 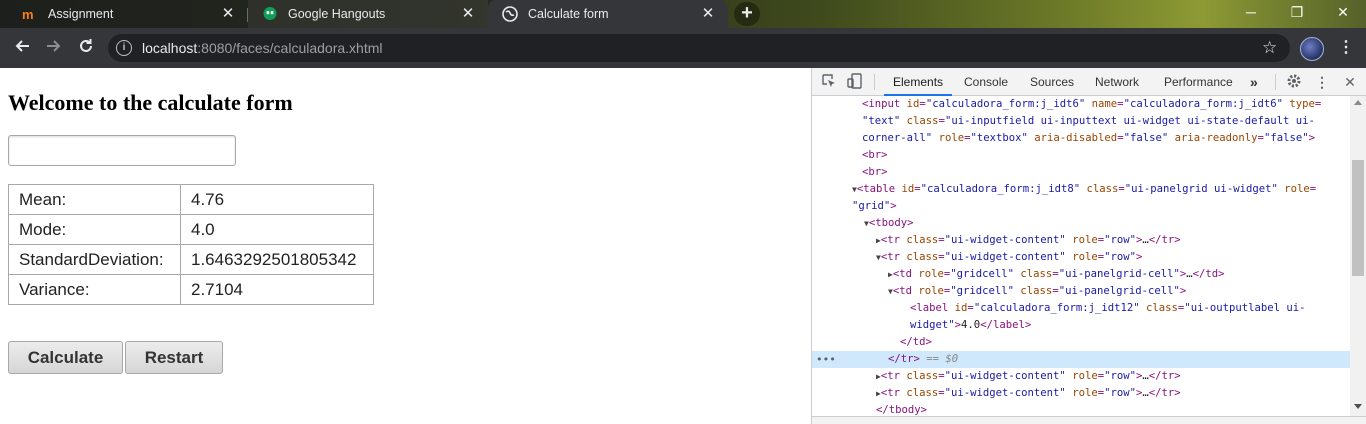 I want to click on calculate-button: Calculate, so click(x=65, y=357).